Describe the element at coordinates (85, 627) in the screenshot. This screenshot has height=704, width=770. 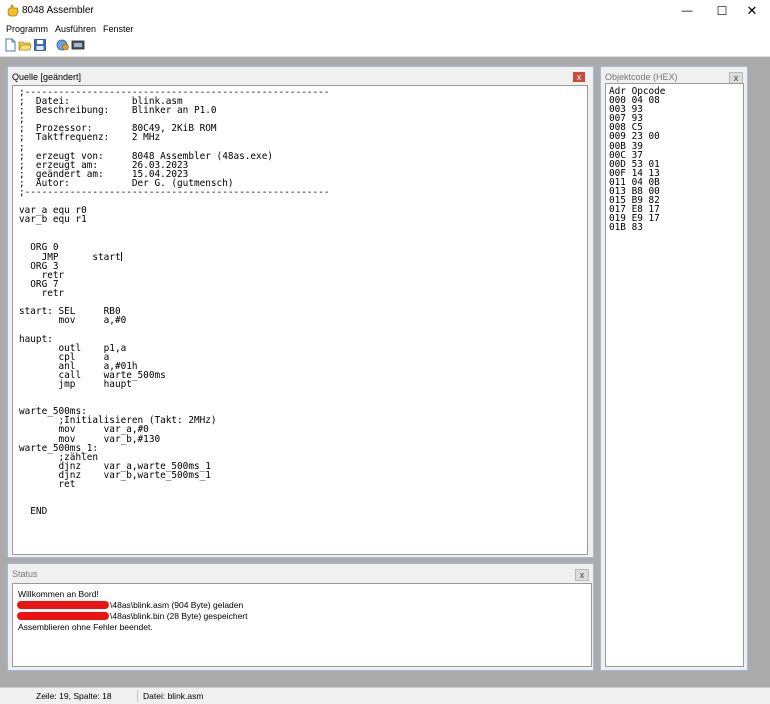
I see `status-line: Assemblieren ohne Fehler beendet.` at that location.